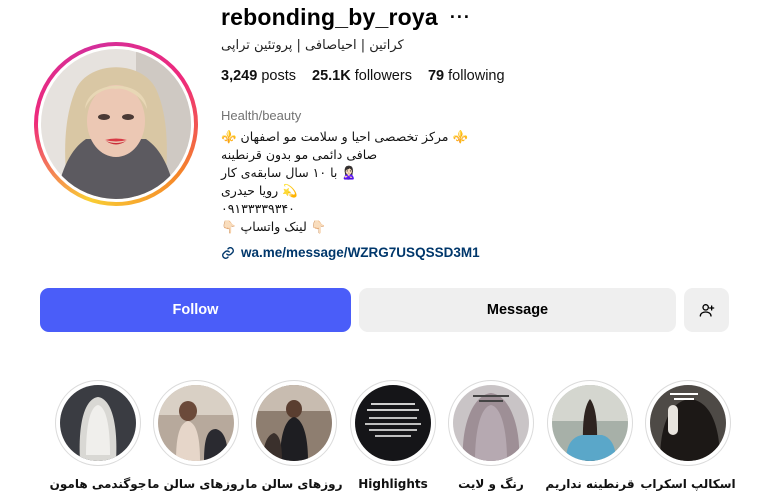  What do you see at coordinates (393, 484) in the screenshot?
I see `highlight-label: Highlights` at bounding box center [393, 484].